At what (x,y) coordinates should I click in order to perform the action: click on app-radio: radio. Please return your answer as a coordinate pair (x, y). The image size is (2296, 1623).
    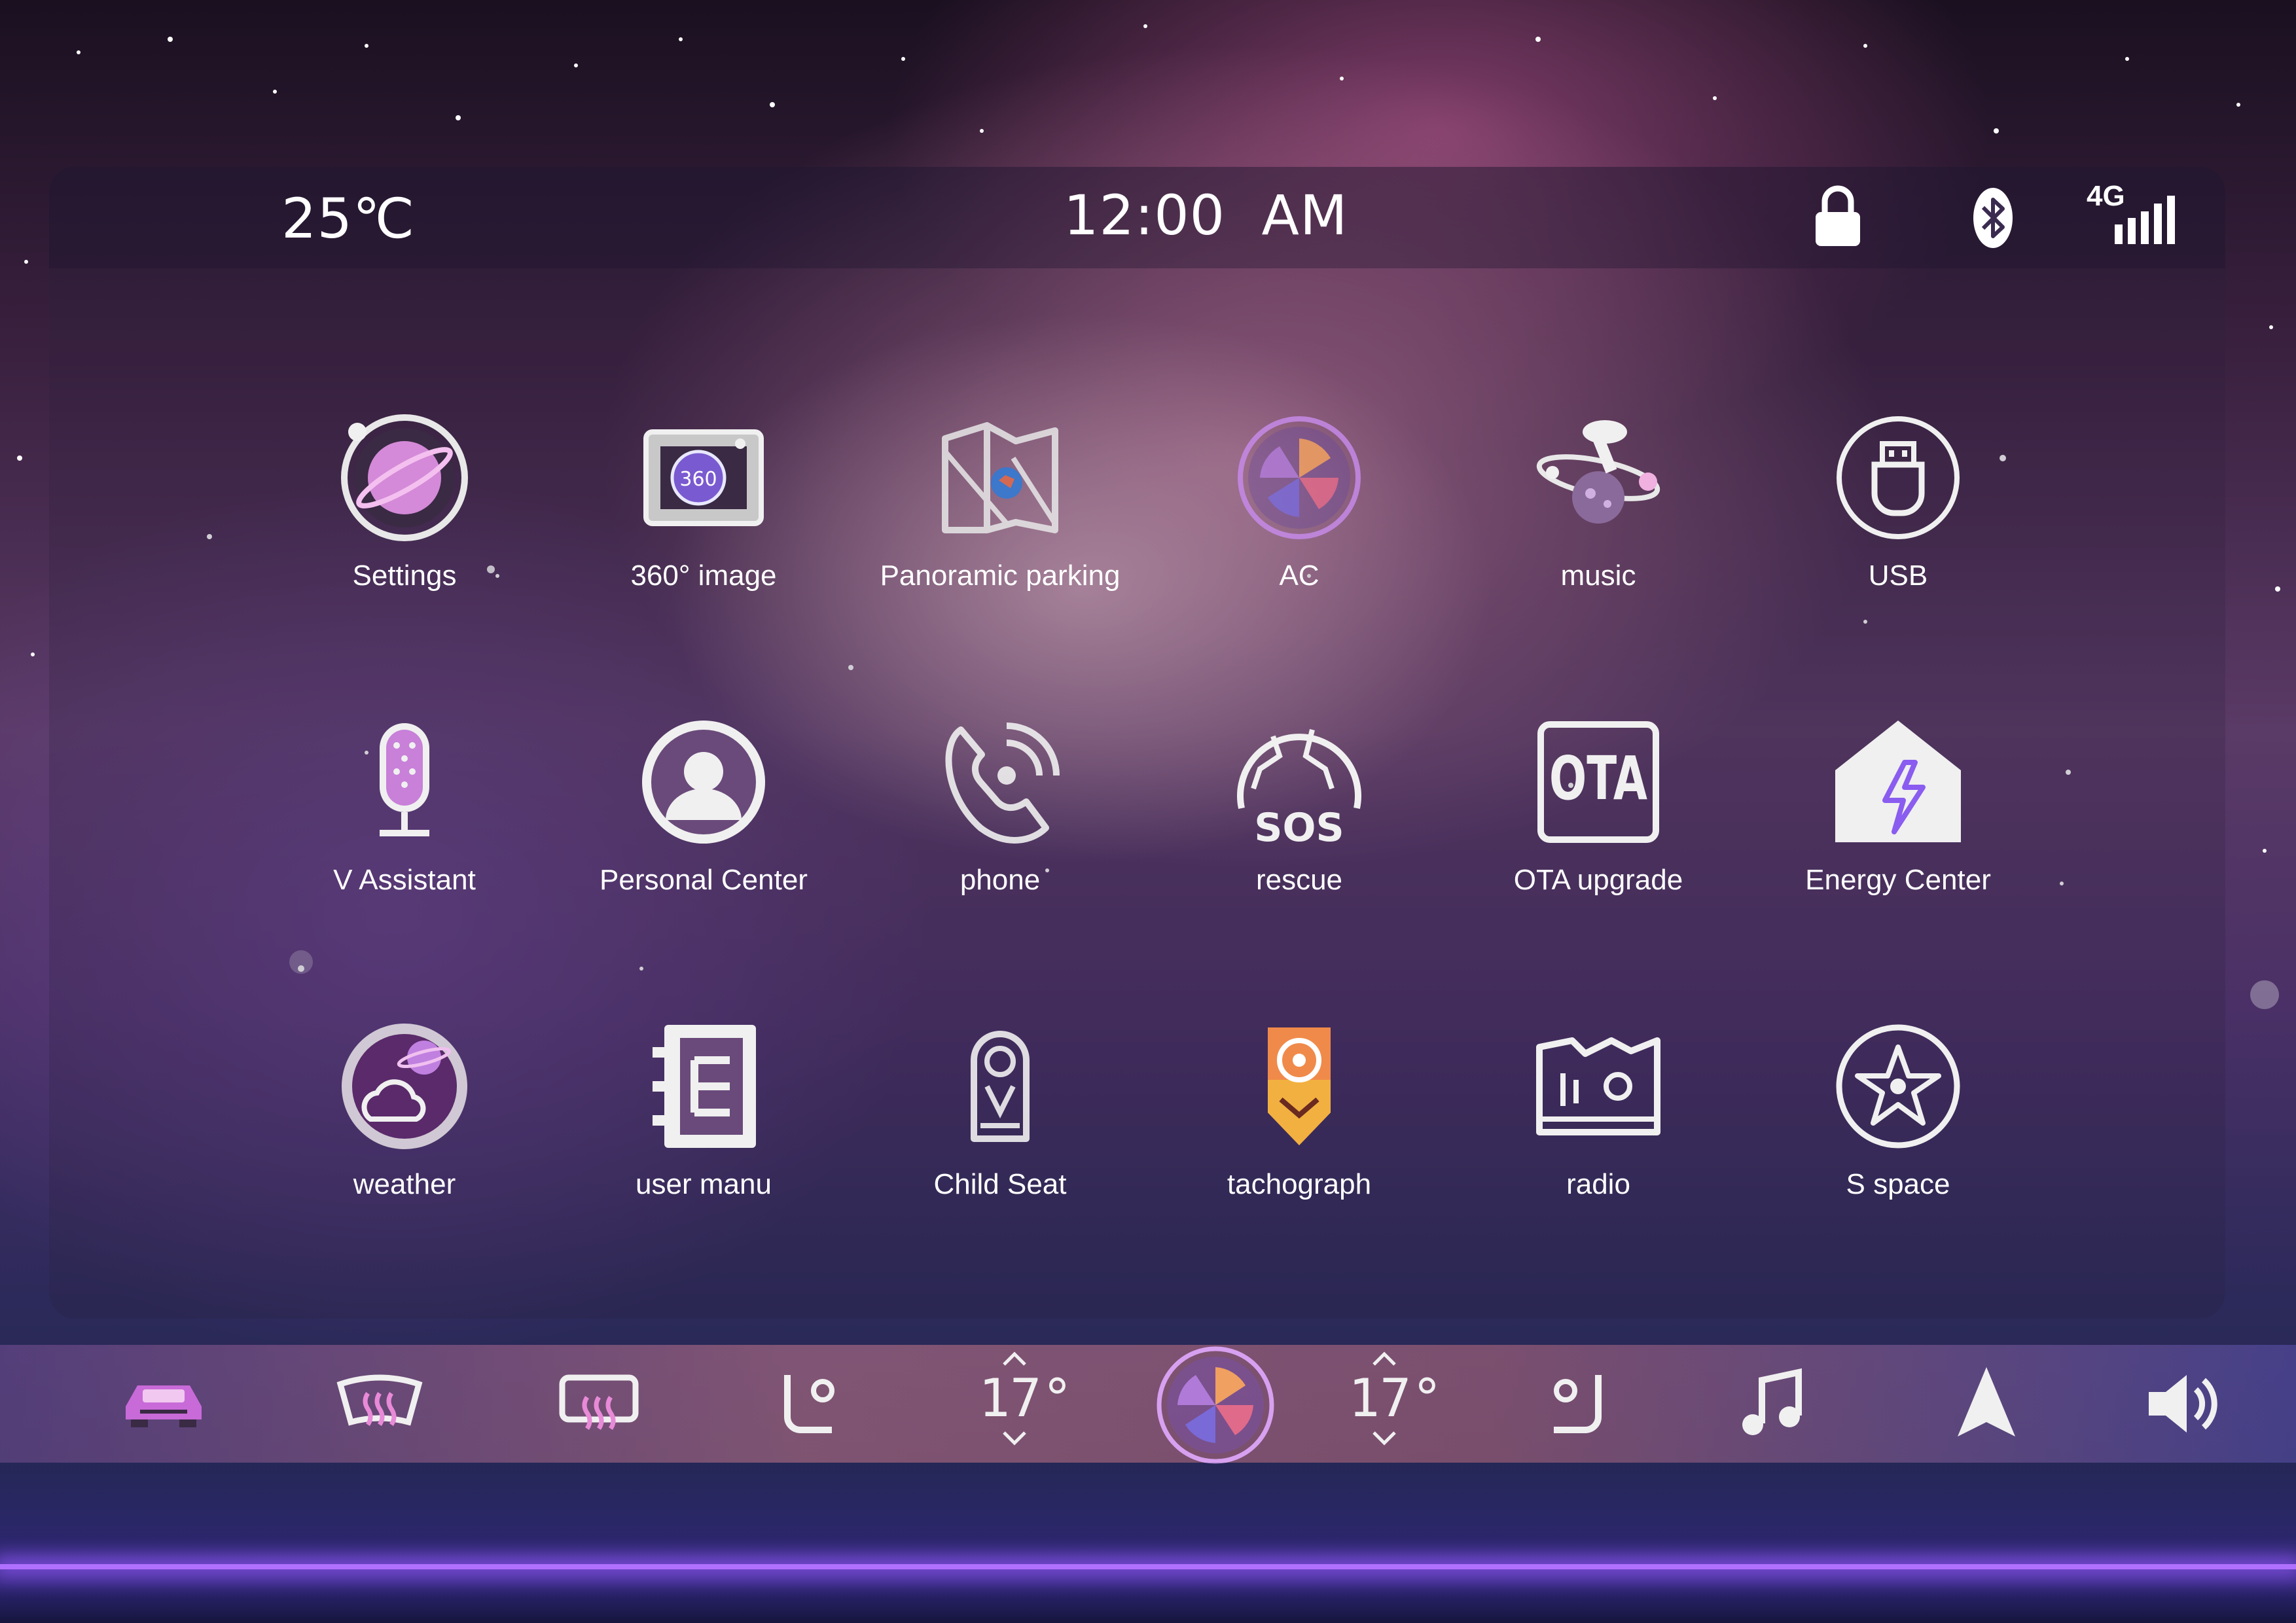
    Looking at the image, I should click on (1598, 1145).